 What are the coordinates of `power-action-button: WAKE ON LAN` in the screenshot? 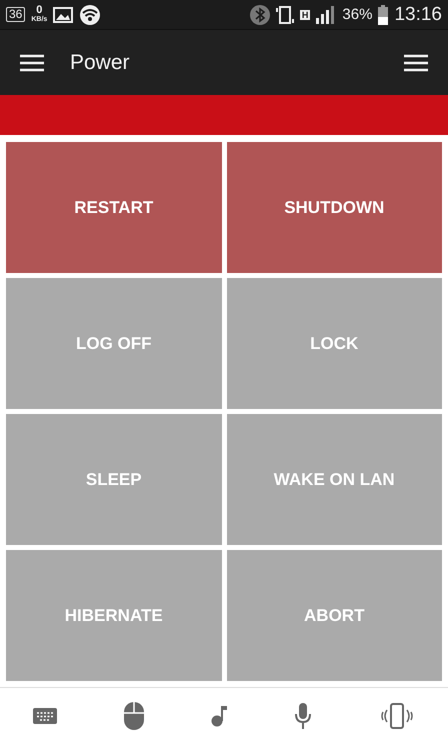 It's located at (334, 479).